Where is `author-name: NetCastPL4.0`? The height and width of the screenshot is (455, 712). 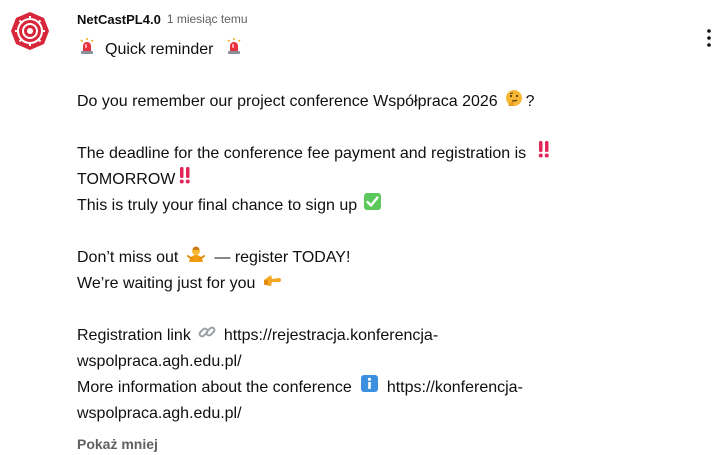
author-name: NetCastPL4.0 is located at coordinates (119, 19).